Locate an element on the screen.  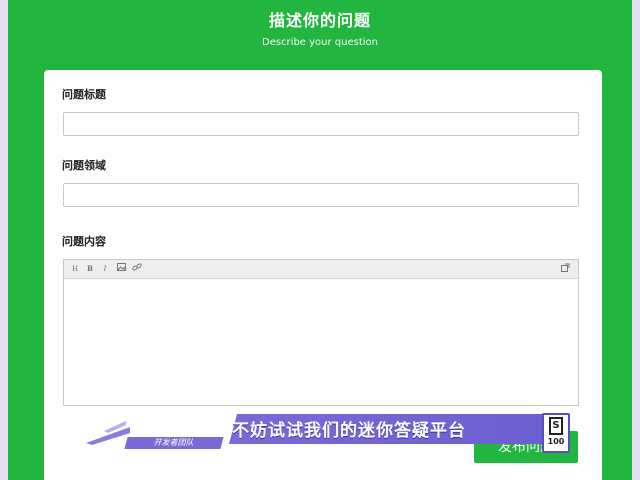
page-subtitle: Describe your question is located at coordinates (320, 42).